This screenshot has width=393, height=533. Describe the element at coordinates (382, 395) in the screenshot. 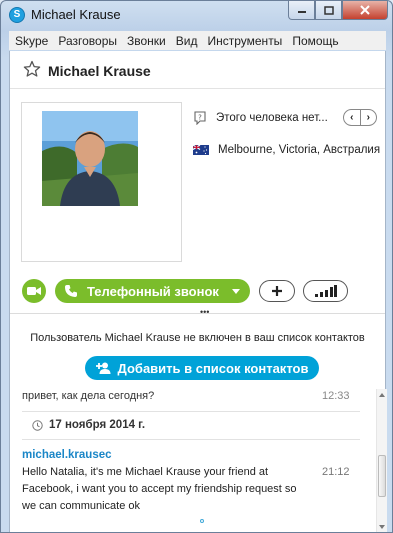

I see `scroll-up-arrow-icon` at that location.